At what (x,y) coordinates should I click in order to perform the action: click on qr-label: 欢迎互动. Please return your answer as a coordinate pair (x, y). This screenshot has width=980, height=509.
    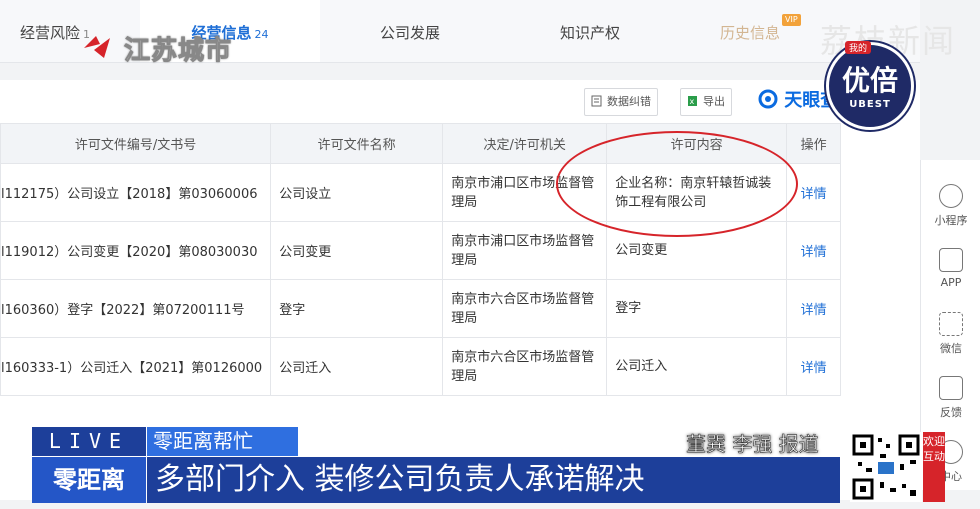
    Looking at the image, I should click on (934, 467).